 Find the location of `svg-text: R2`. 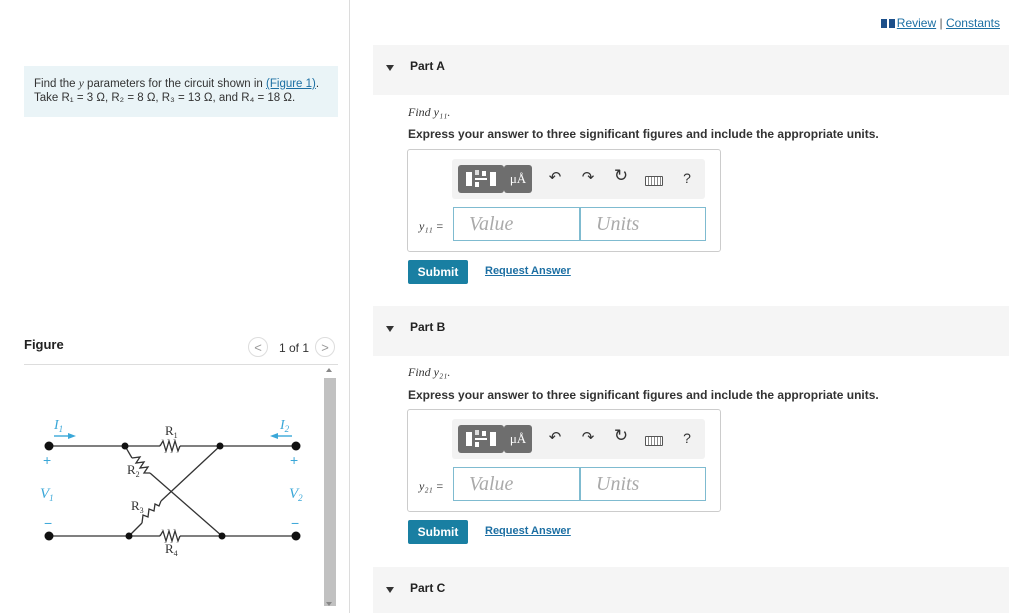

svg-text: R2 is located at coordinates (133, 470).